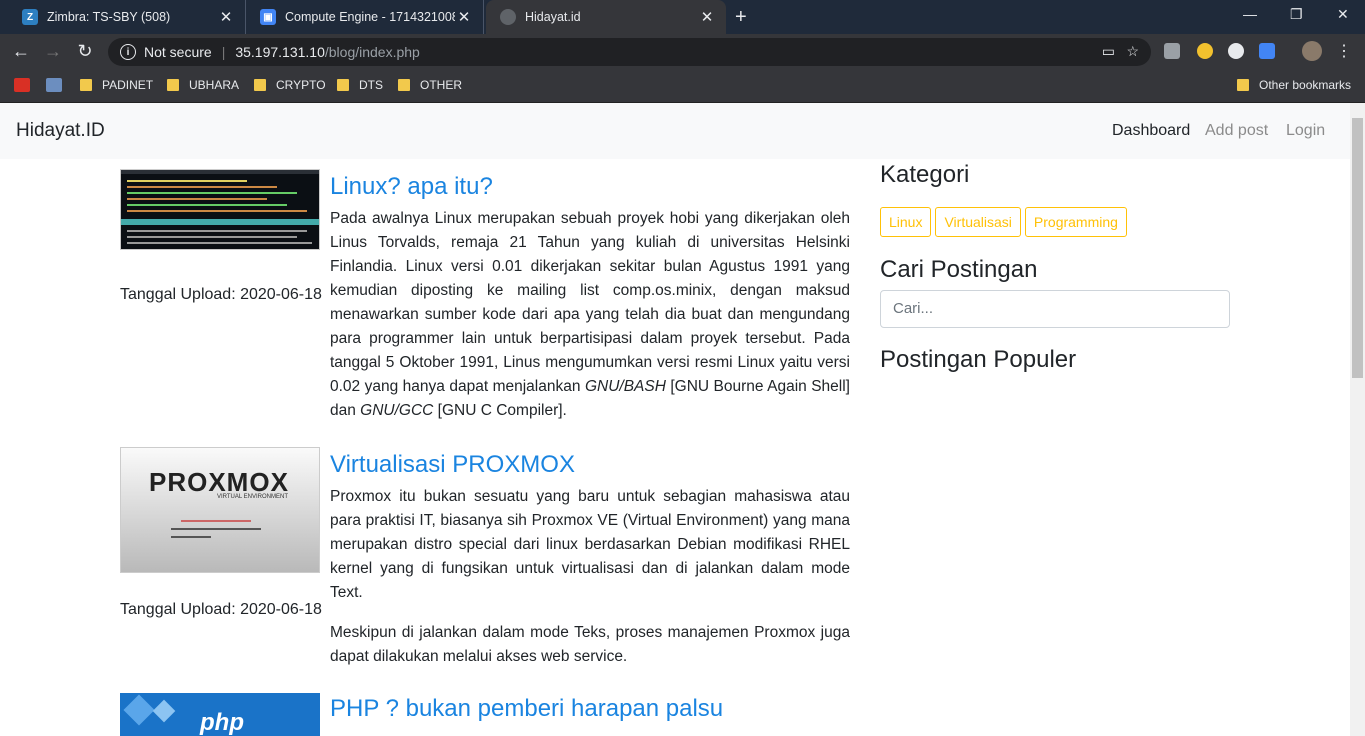  Describe the element at coordinates (21, 51) in the screenshot. I see `back-arrow-icon: ←` at that location.